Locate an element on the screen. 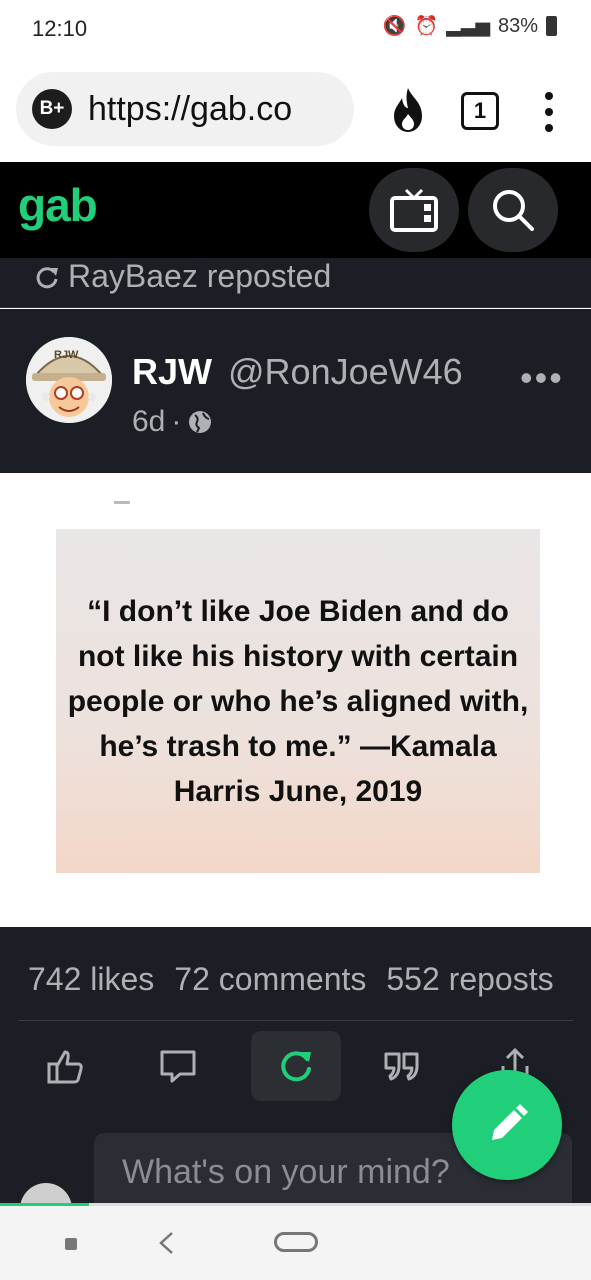  pencil-icon is located at coordinates (510, 1122).